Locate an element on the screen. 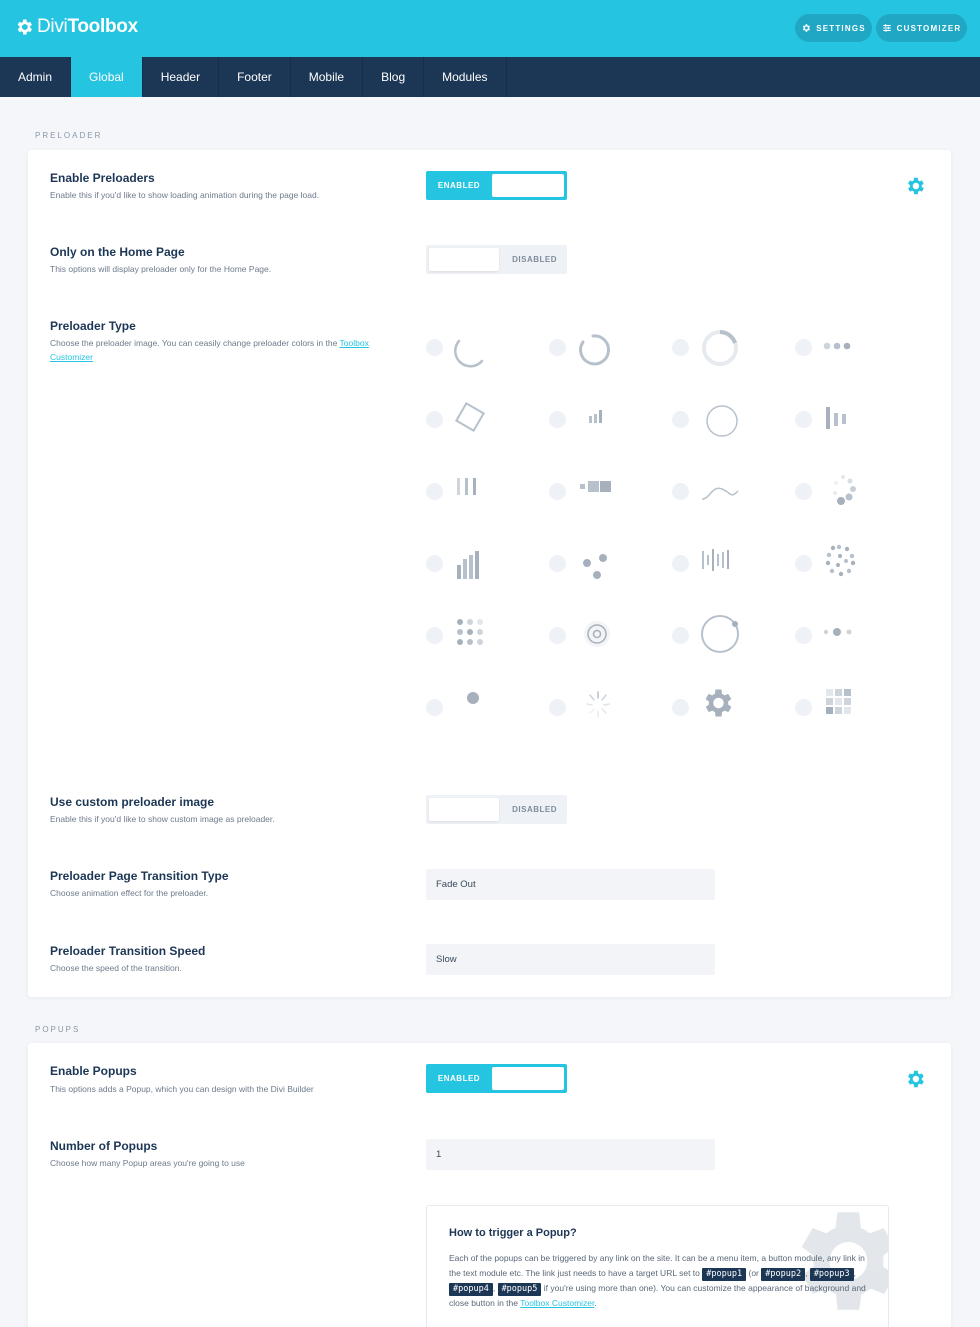 The image size is (980, 1327). popups-settings-gear-icon is located at coordinates (915, 1079).